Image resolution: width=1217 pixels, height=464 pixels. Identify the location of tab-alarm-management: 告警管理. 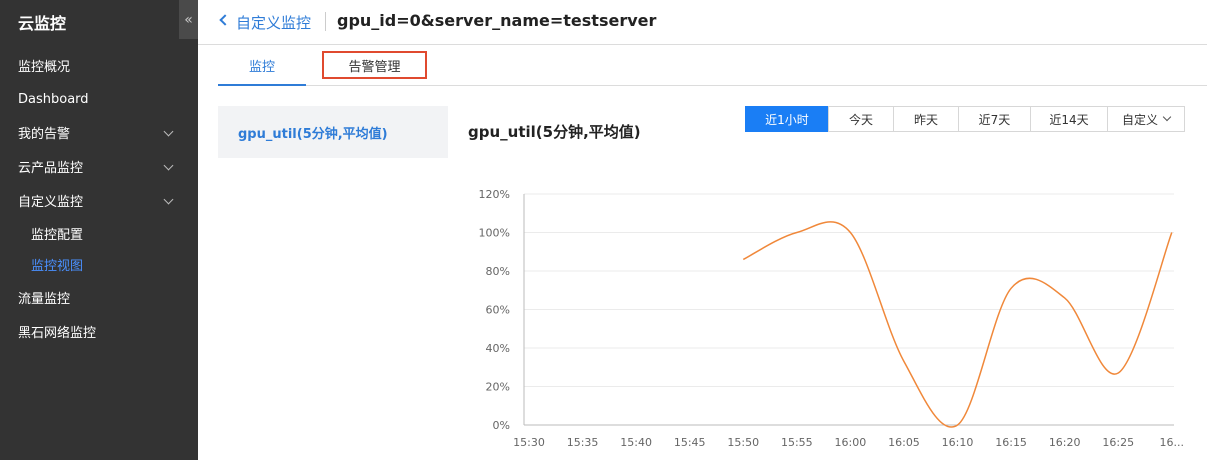
(374, 65).